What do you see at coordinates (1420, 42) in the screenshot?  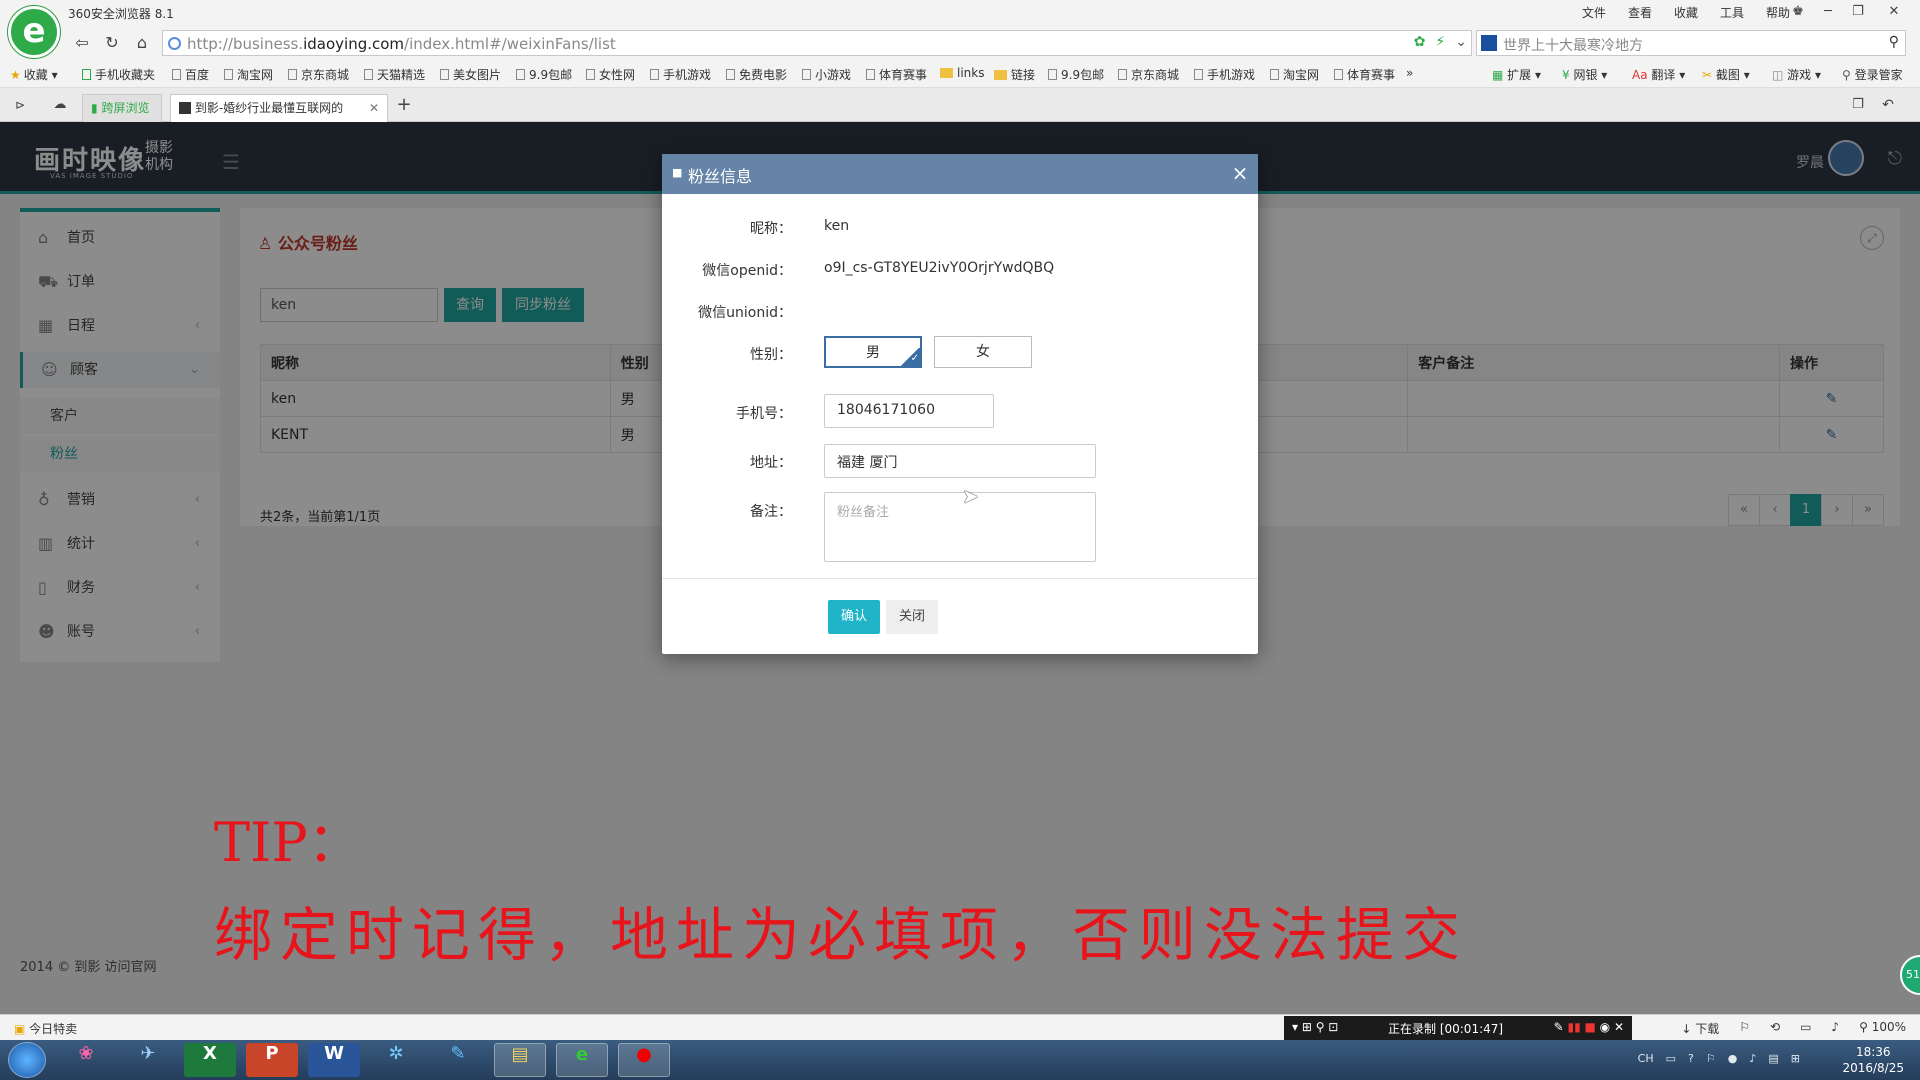 I see `security-icon: ✿` at bounding box center [1420, 42].